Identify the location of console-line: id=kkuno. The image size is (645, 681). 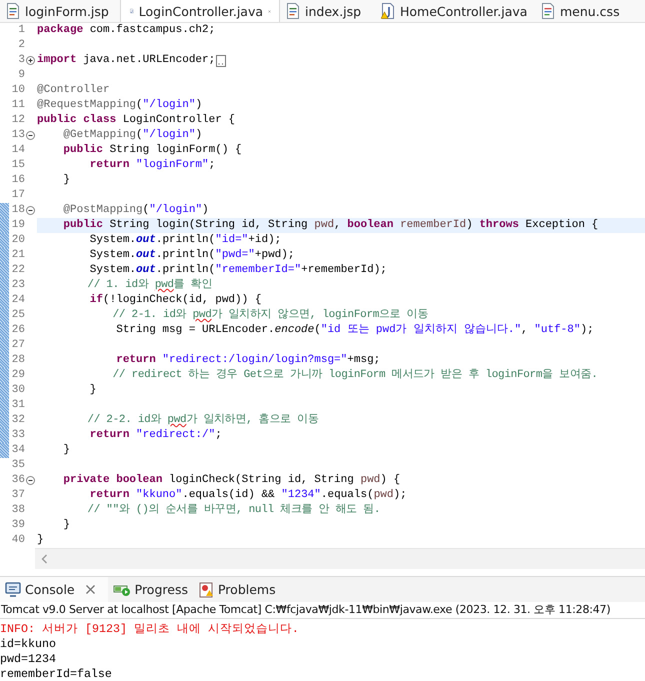
(28, 644).